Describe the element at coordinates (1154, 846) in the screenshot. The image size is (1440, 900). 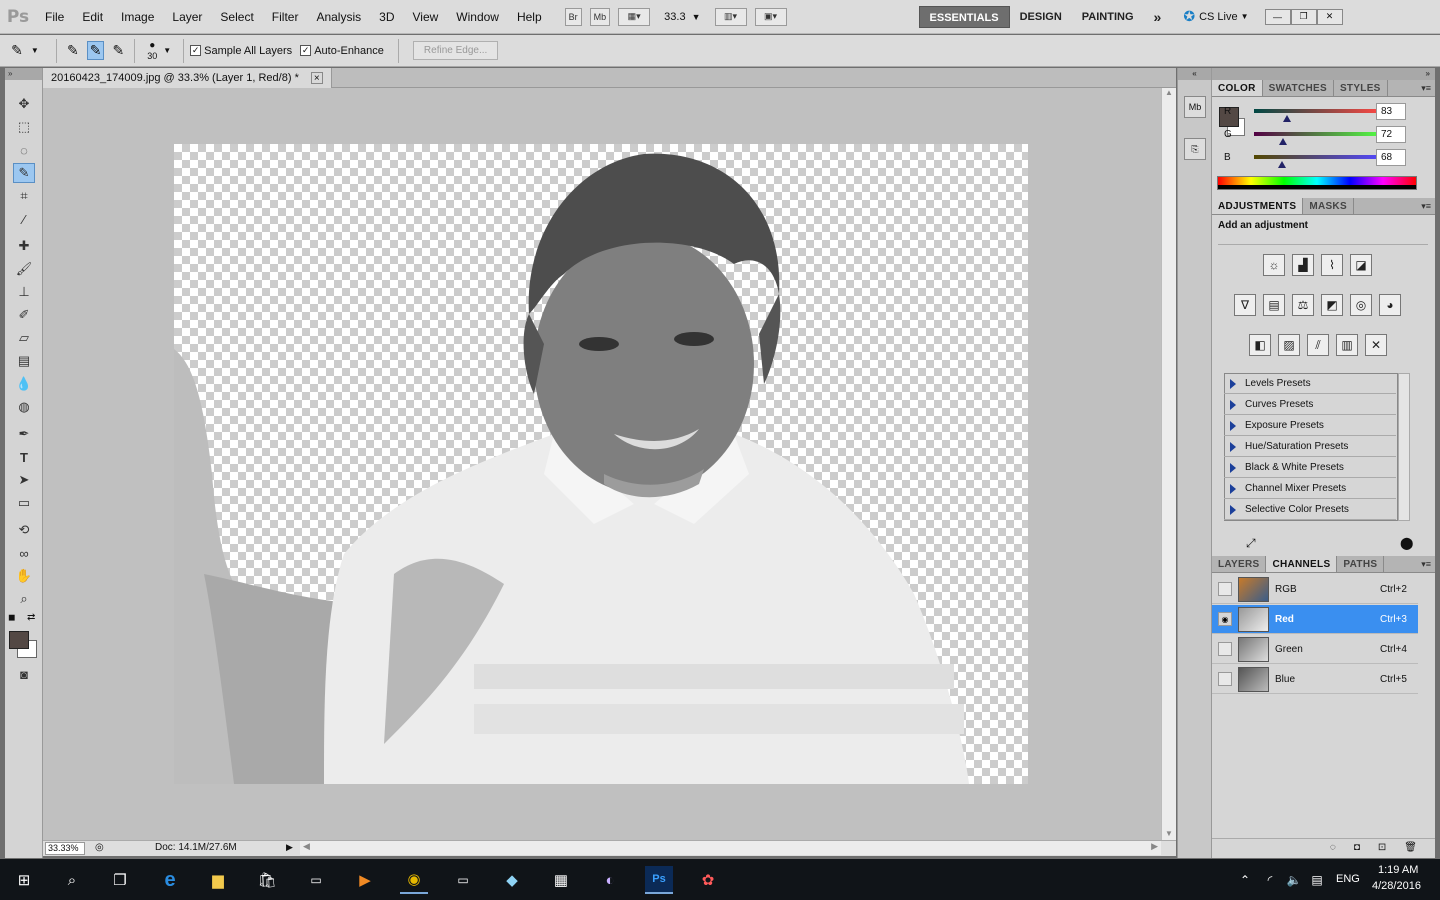
I see `scroll-right-icon: ▶` at that location.